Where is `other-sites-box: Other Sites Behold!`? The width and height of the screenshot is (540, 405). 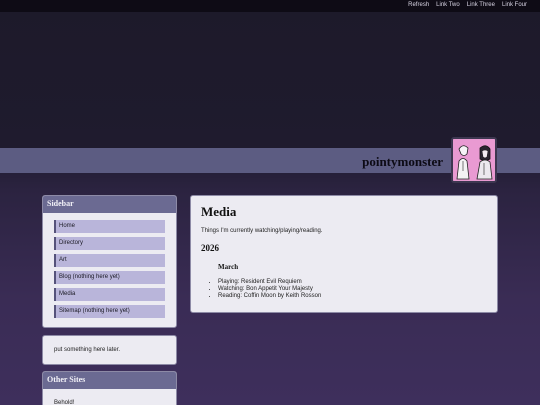
other-sites-box: Other Sites Behold! is located at coordinates (109, 388).